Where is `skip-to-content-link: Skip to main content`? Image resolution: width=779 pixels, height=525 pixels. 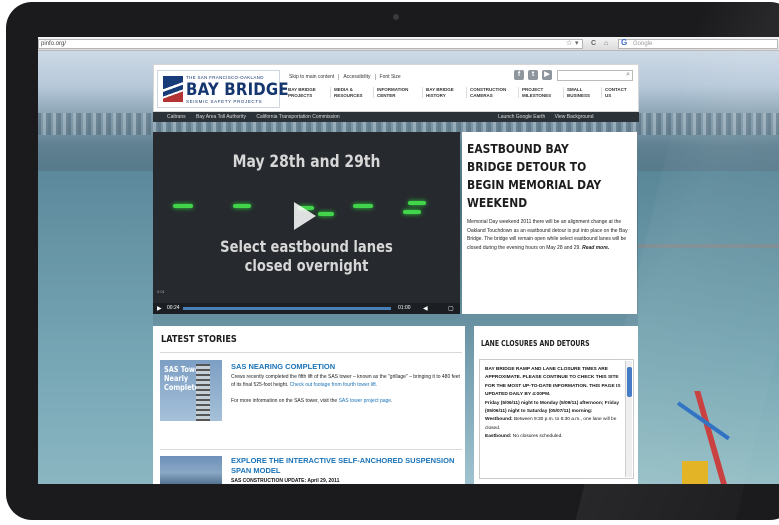
skip-to-content-link: Skip to main content is located at coordinates (312, 77).